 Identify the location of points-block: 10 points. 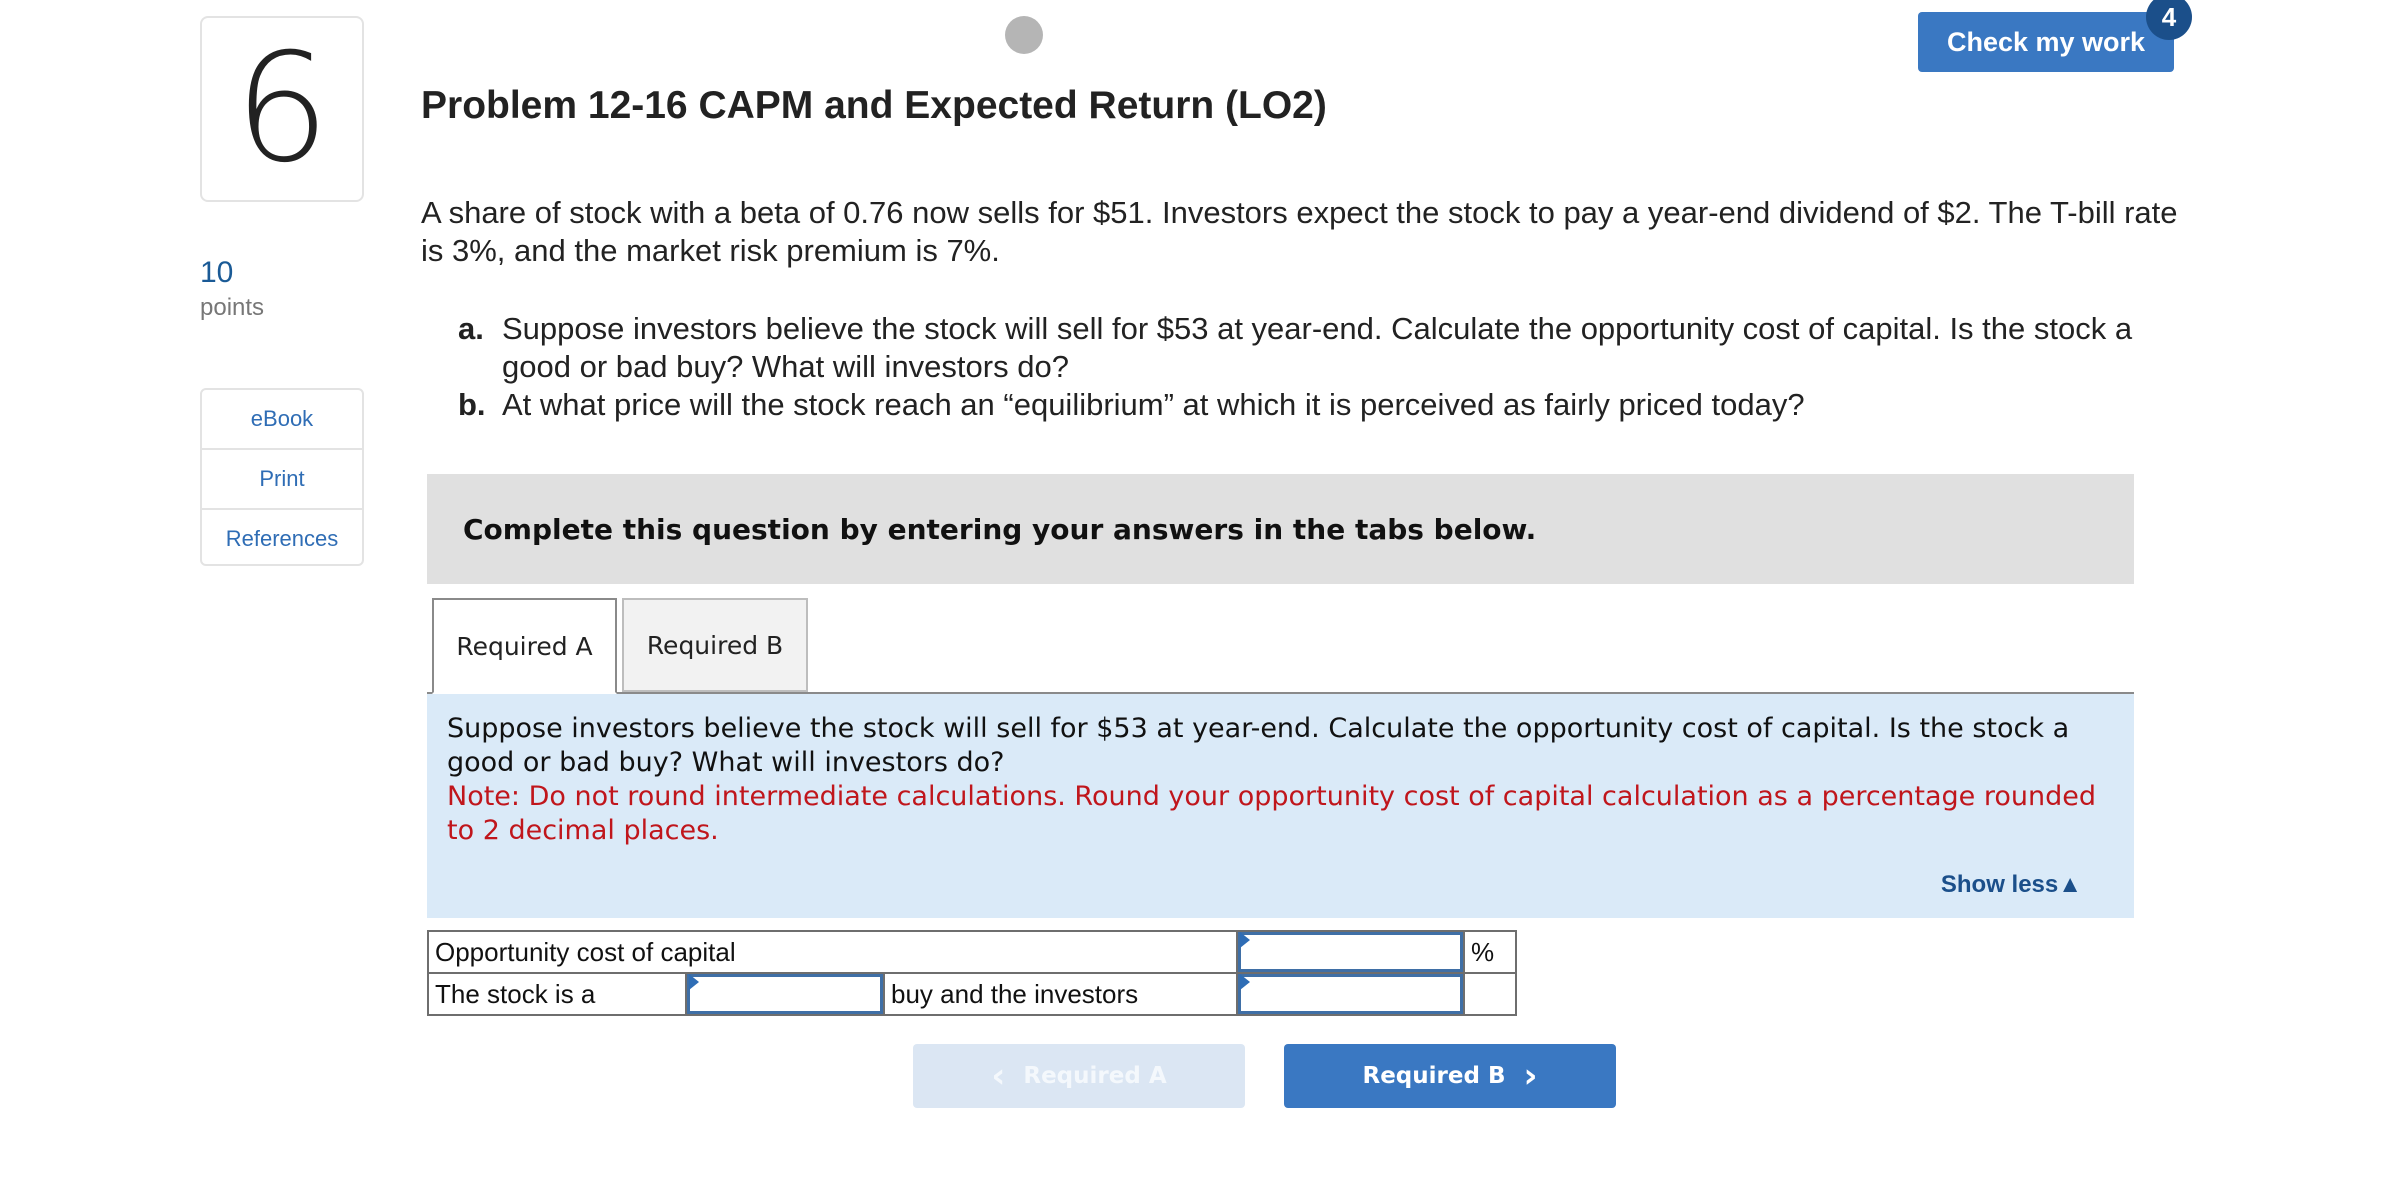
(232, 289).